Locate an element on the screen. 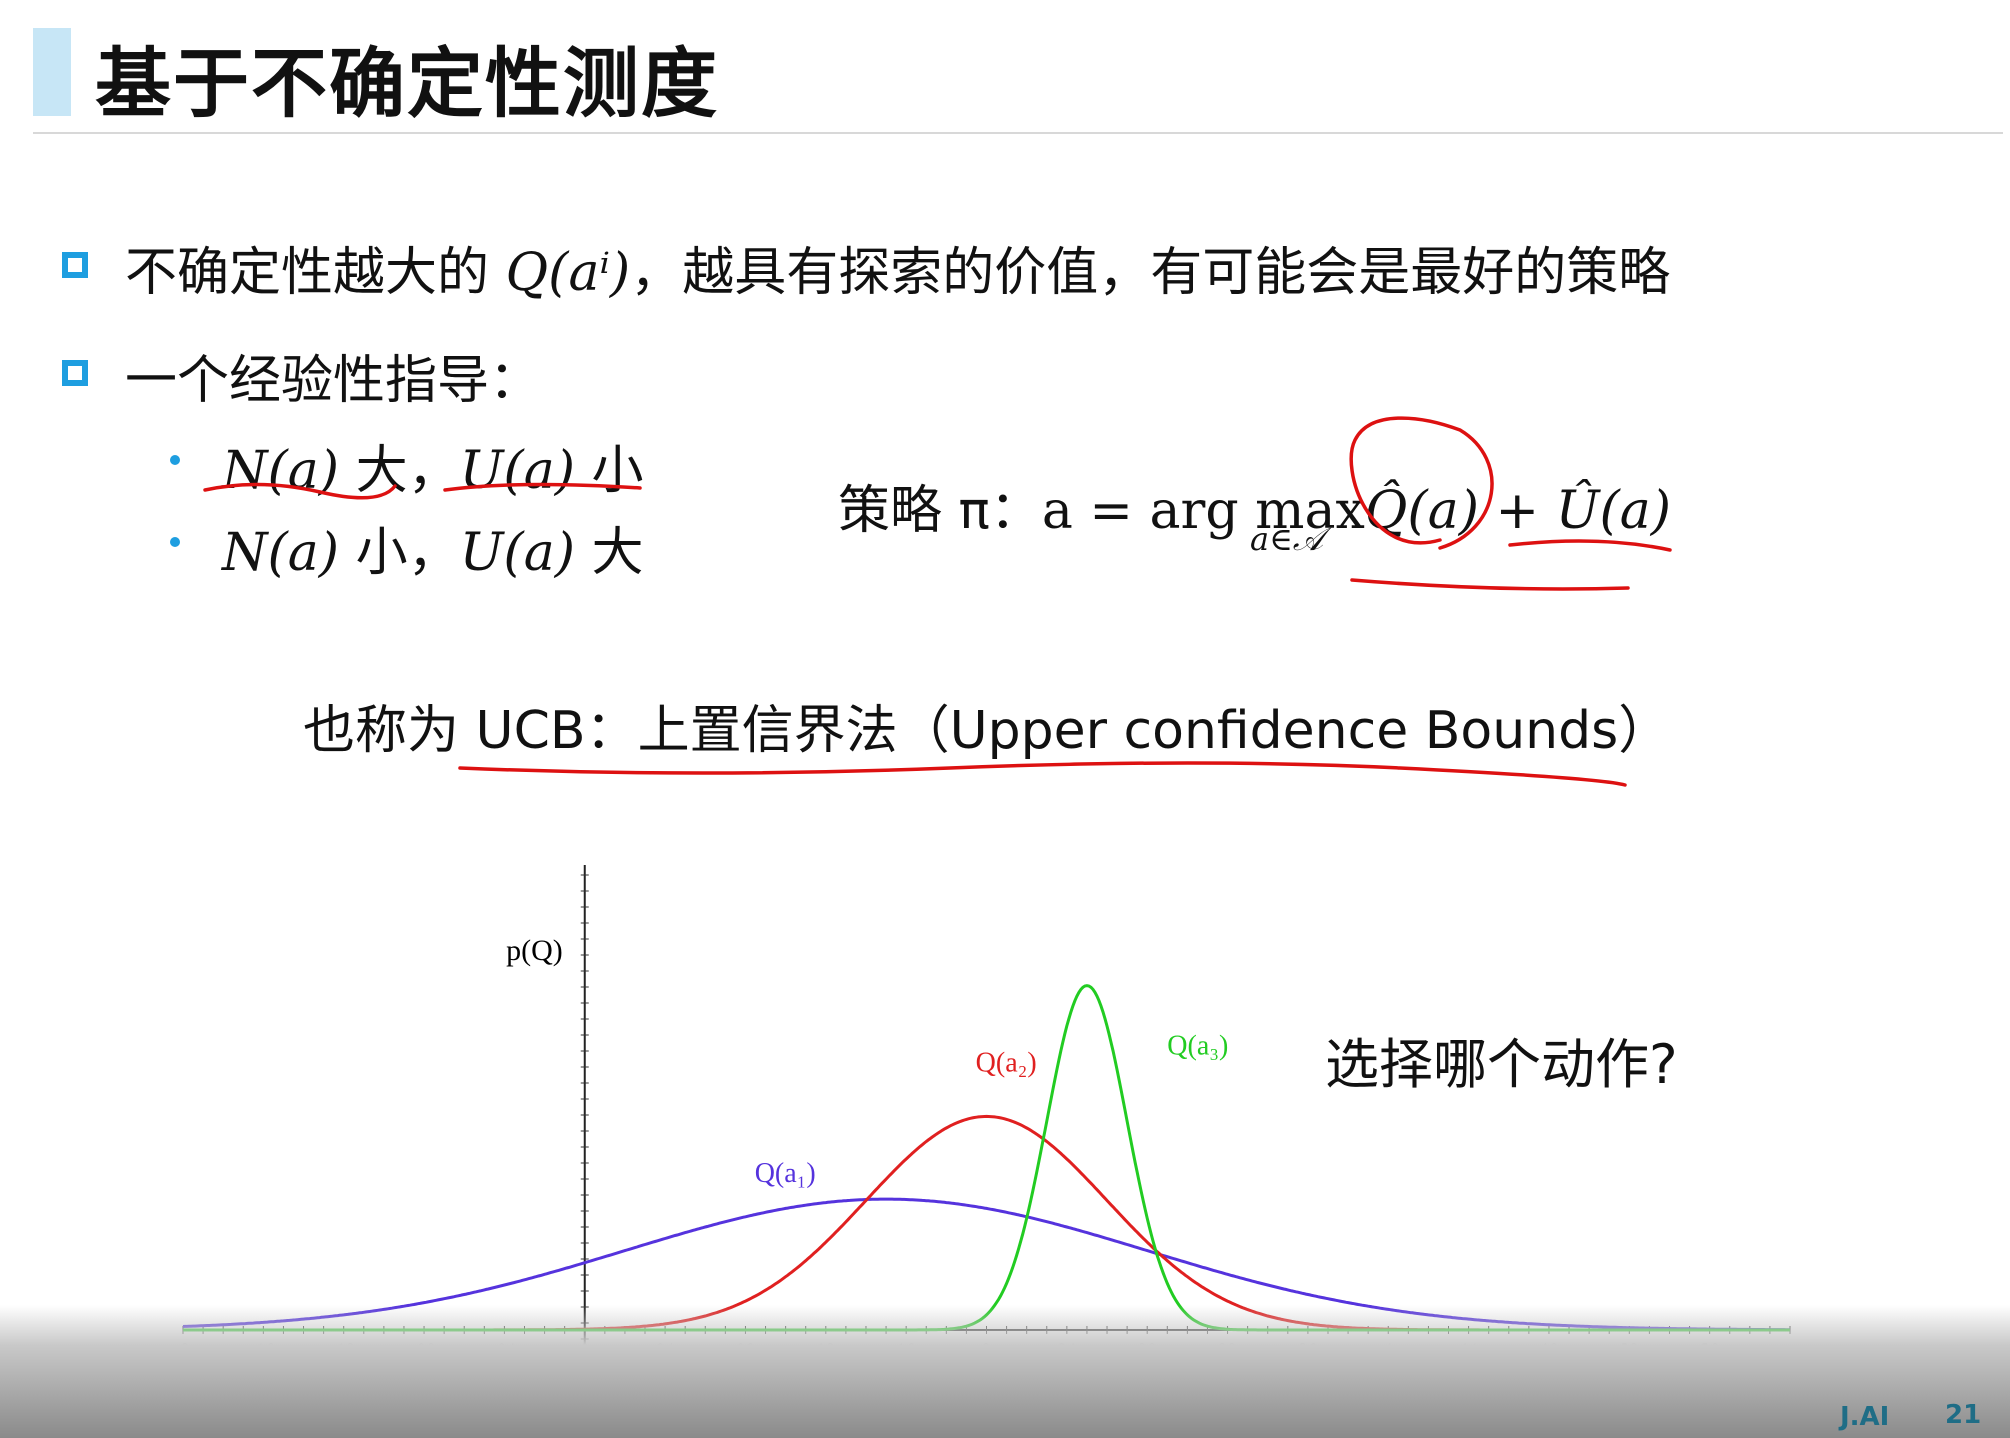  series-label: Q(a₁) is located at coordinates (785, 1173).